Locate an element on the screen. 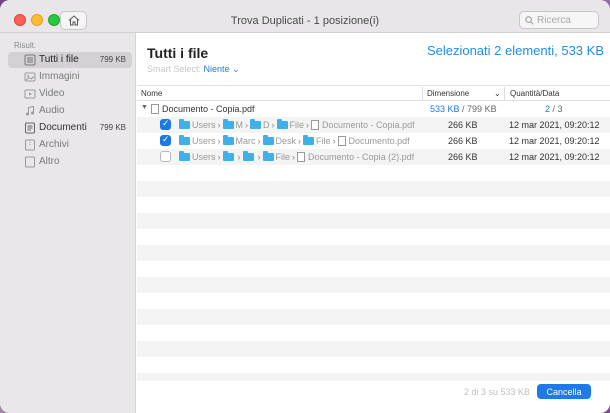 This screenshot has width=610, height=413. file-path-cell: Users › › › File › Documento - Copia (2).pdf is located at coordinates (296, 156).